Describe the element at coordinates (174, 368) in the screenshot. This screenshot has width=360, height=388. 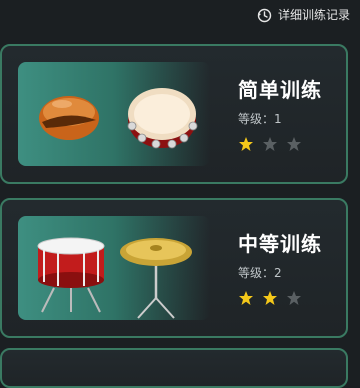
I see `training-card-partial` at that location.